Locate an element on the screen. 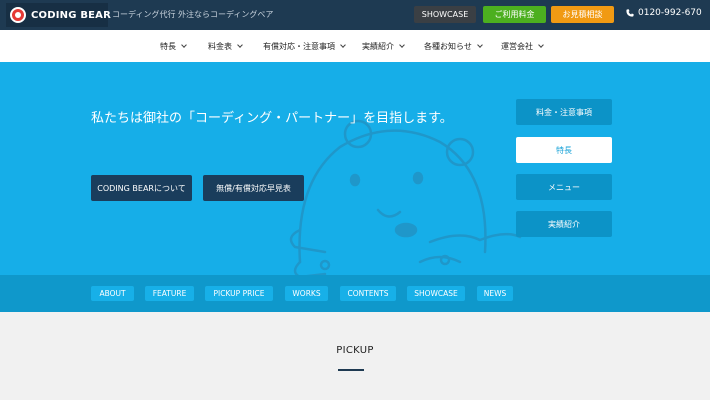 The image size is (710, 400). site-logo: CODING BEAR is located at coordinates (59, 15).